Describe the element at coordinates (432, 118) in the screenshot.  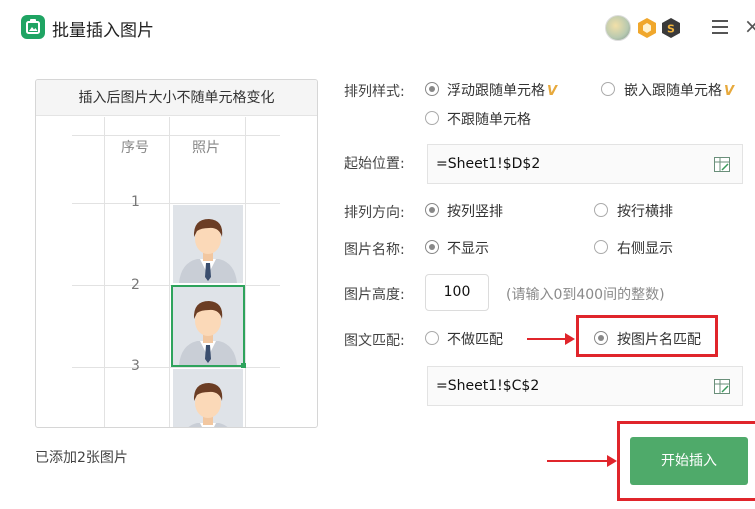
I see `radio-no-follow` at that location.